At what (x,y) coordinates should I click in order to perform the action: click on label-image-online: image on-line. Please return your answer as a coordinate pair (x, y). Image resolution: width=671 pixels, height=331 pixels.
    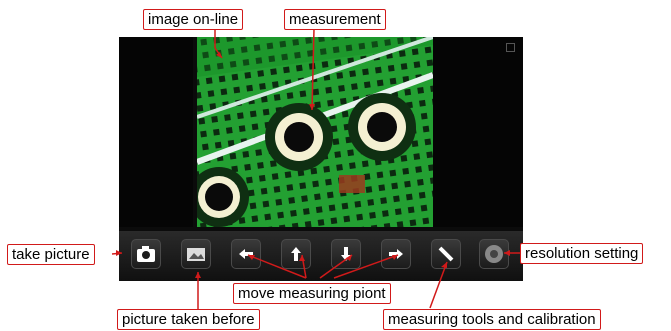
    Looking at the image, I should click on (193, 19).